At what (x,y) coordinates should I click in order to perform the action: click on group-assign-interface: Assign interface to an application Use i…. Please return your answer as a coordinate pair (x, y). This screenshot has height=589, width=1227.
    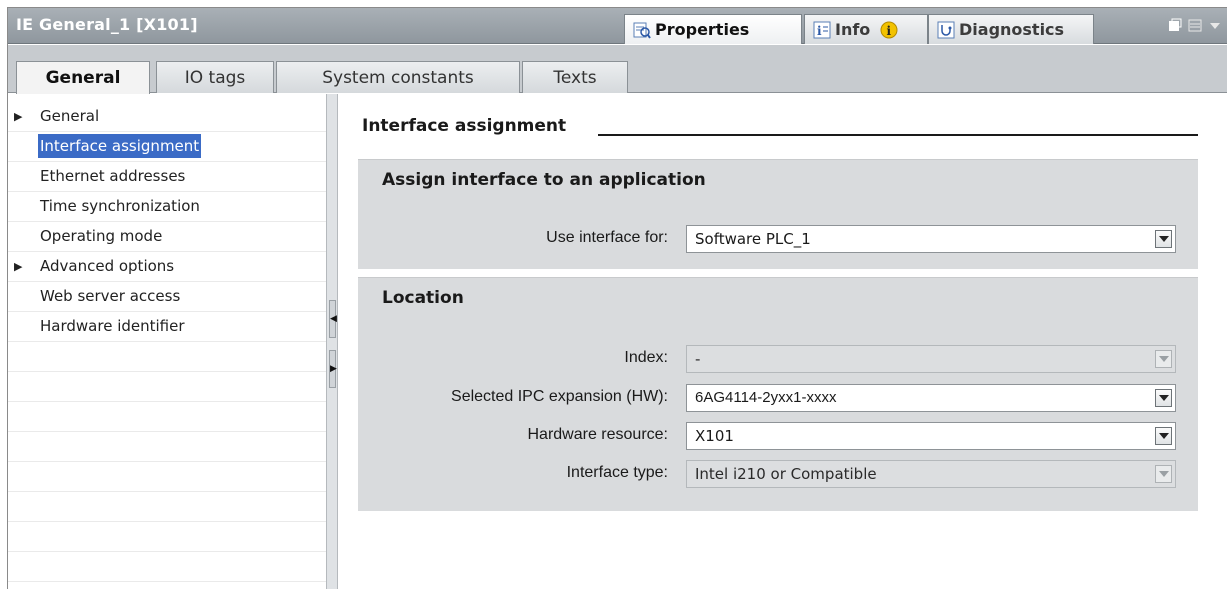
    Looking at the image, I should click on (778, 214).